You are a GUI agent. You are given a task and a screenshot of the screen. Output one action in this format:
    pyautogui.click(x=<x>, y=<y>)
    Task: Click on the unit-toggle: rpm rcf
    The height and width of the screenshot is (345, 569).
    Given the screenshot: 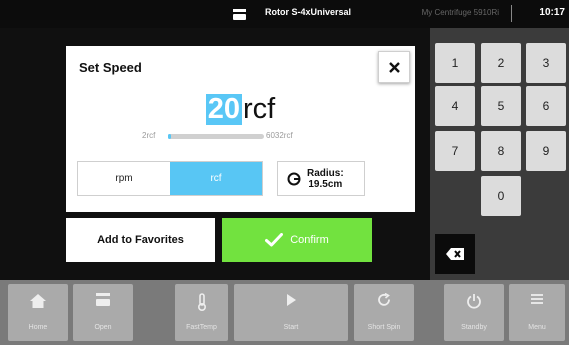 What is the action you would take?
    pyautogui.click(x=170, y=178)
    